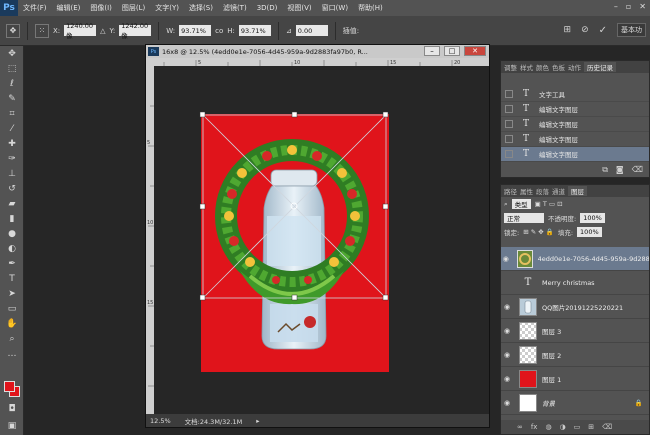 The height and width of the screenshot is (435, 650). I want to click on reference-point-icon: ⁙, so click(42, 30).